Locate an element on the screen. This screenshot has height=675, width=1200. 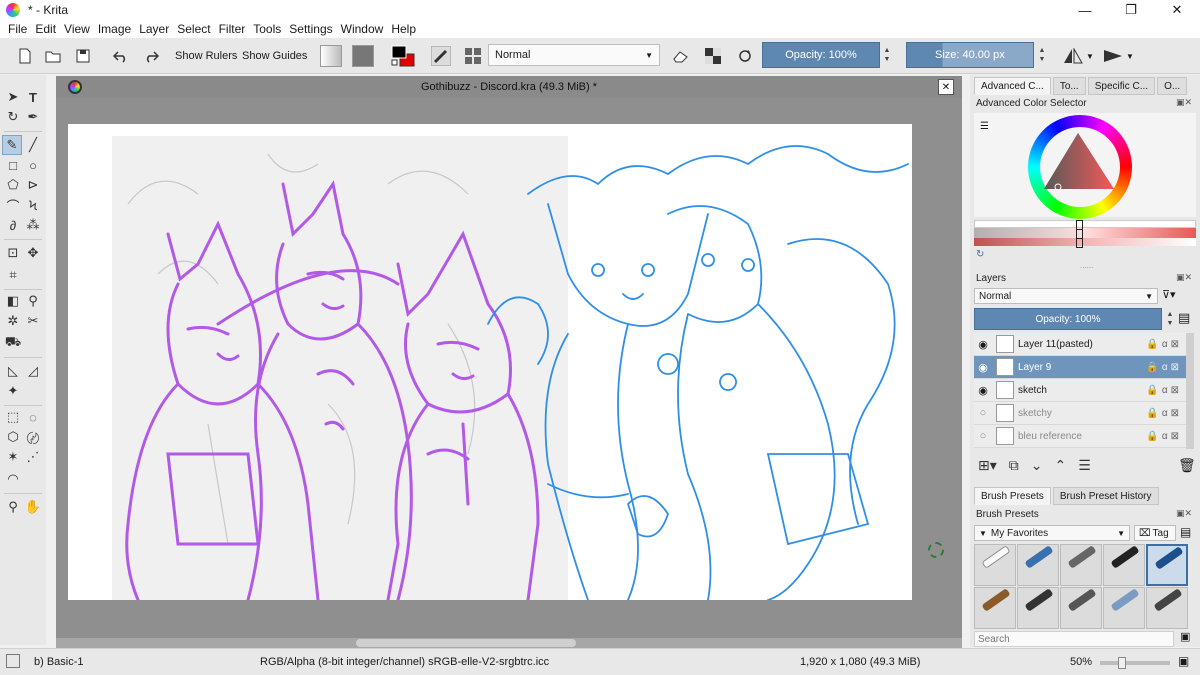
opacity-slider: Opacity: 100% is located at coordinates (821, 55).